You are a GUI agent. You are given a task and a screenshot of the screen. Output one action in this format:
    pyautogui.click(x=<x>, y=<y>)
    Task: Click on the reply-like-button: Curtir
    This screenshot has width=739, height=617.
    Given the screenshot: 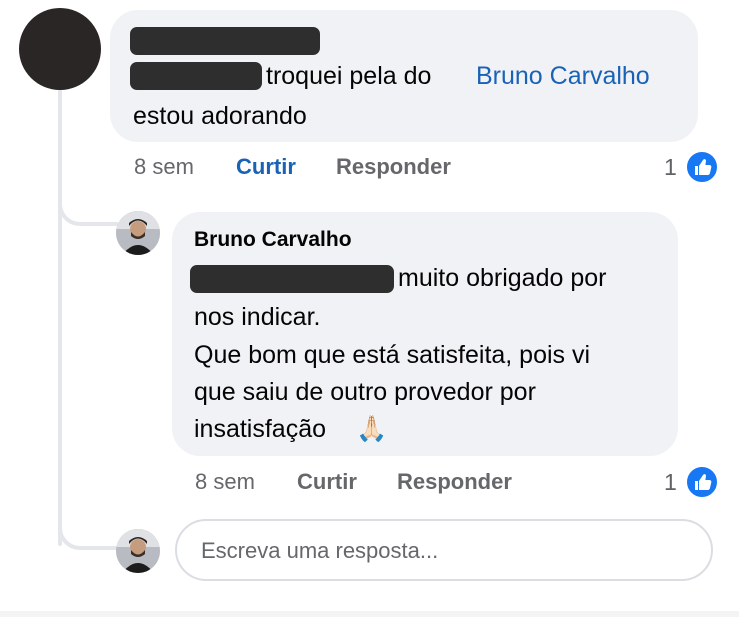 What is the action you would take?
    pyautogui.click(x=327, y=482)
    